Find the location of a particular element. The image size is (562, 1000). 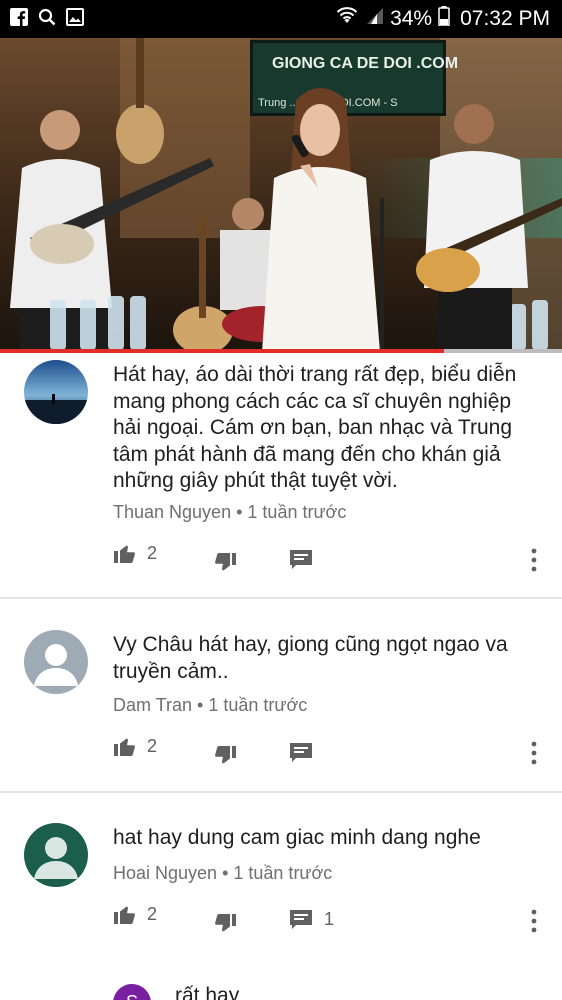

reply-button: 1 is located at coordinates (312, 919).